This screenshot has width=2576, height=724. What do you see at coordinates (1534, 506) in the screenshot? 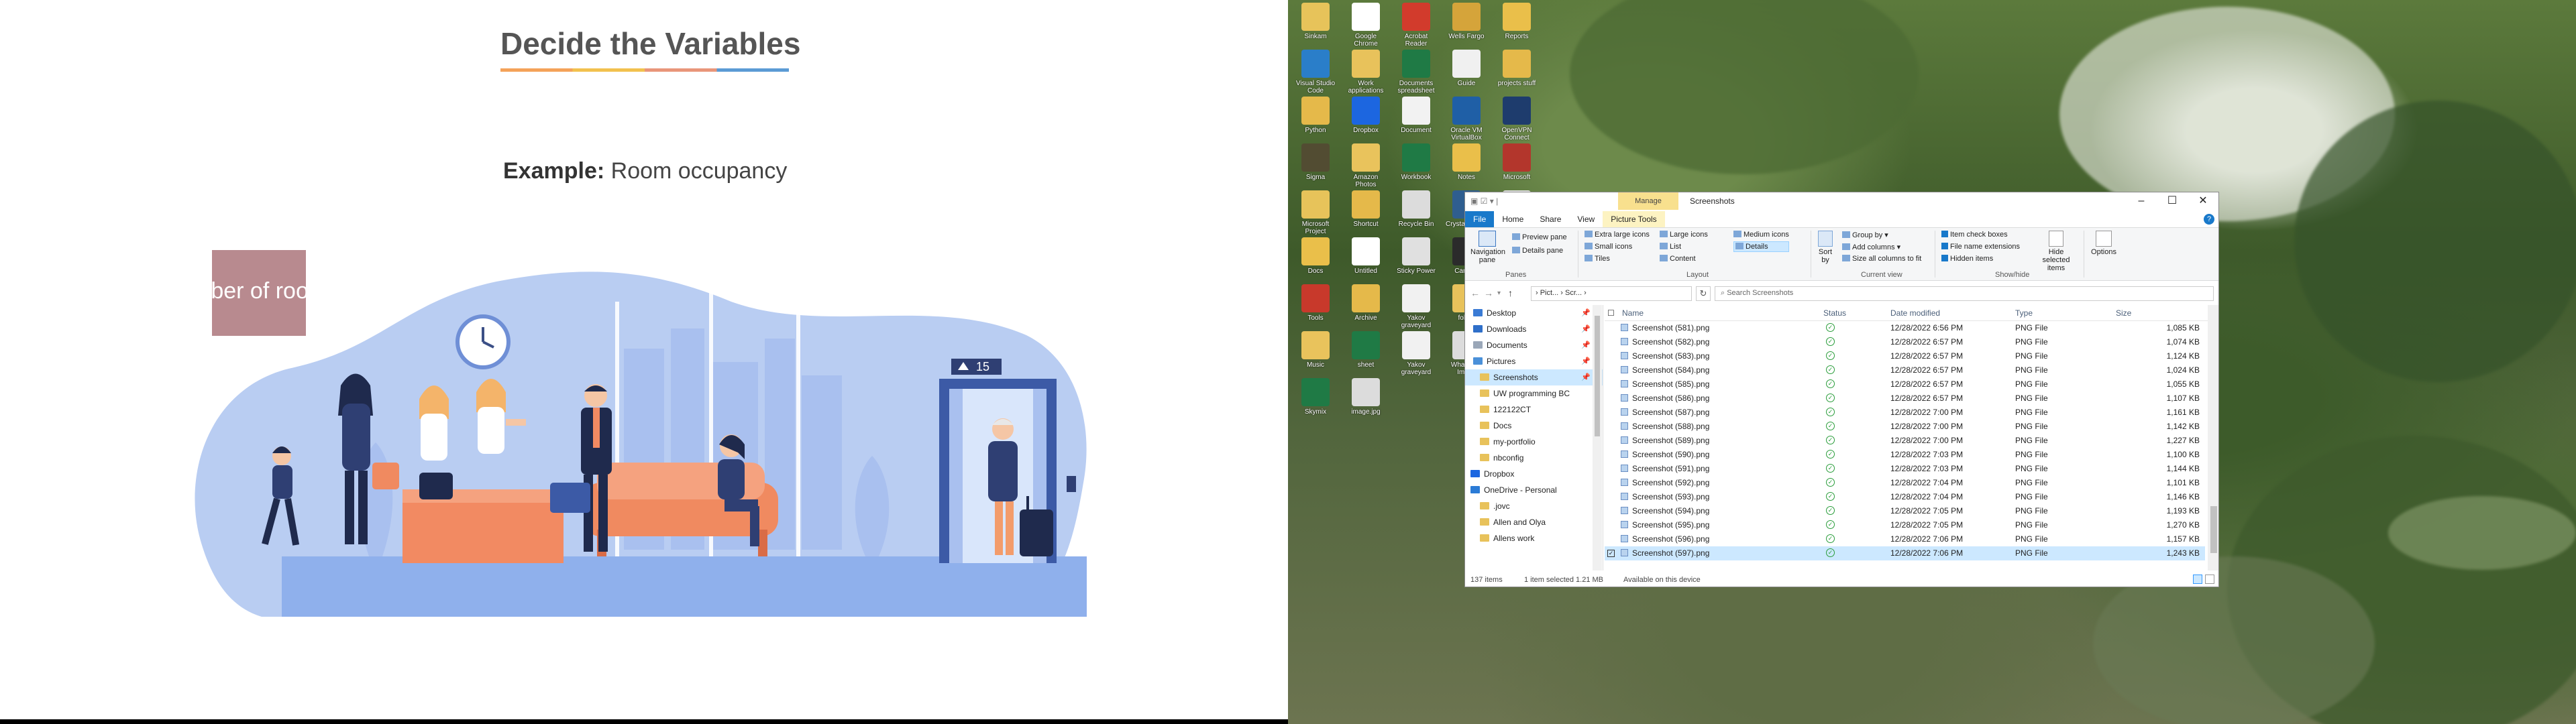
I see `nav-item: .jovc` at bounding box center [1534, 506].